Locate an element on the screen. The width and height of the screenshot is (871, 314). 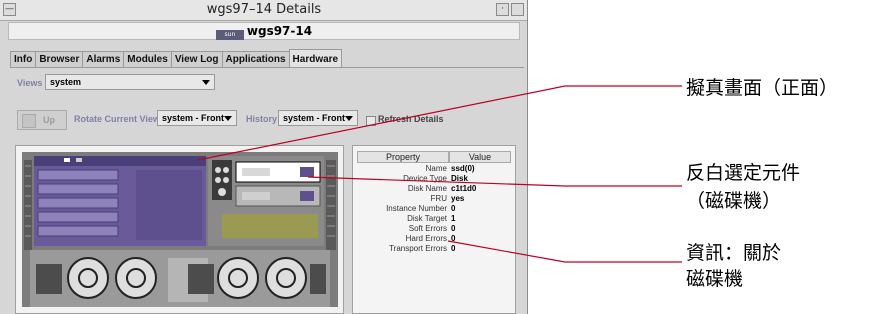
window-title: wgs97–14 Details is located at coordinates (264, 9).